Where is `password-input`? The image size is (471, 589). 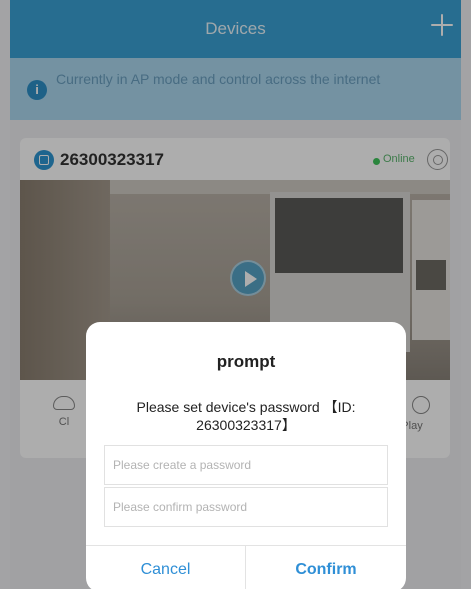 password-input is located at coordinates (246, 465).